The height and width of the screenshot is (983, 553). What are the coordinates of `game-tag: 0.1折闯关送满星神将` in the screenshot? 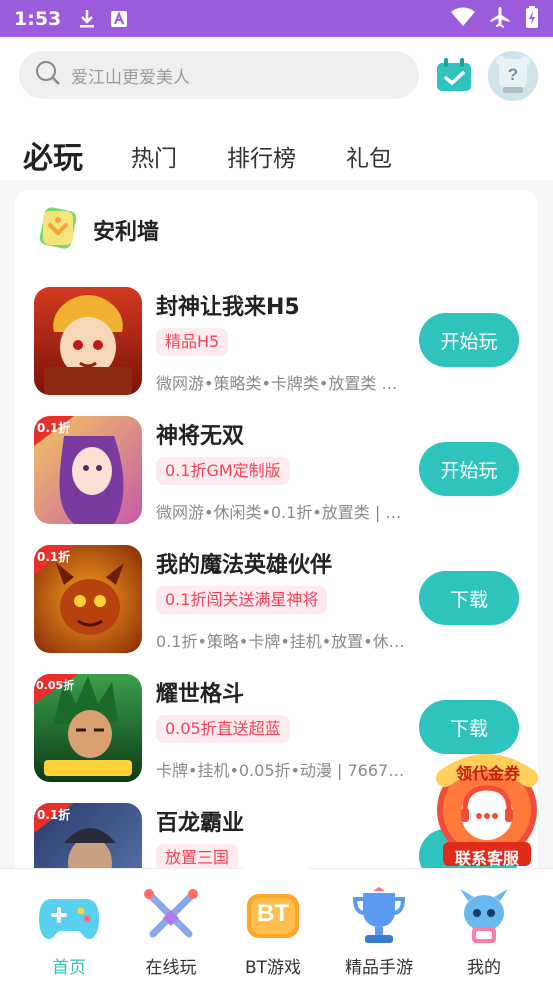 It's located at (242, 600).